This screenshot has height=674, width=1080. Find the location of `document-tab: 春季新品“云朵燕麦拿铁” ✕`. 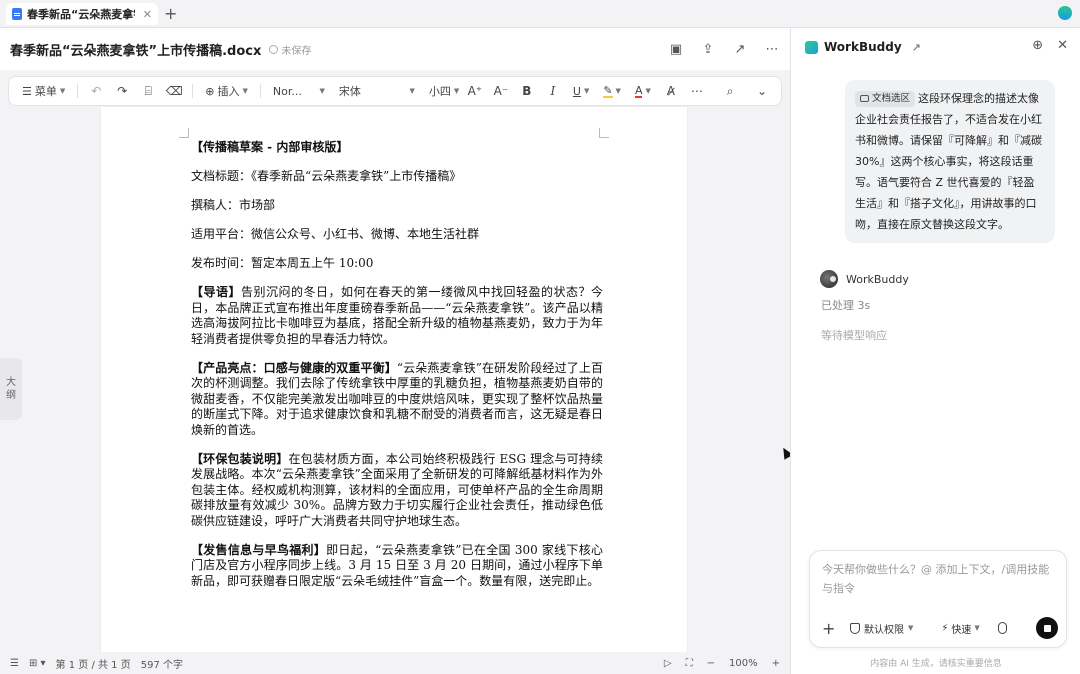

document-tab: 春季新品“云朵燕麦拿铁” ✕ is located at coordinates (82, 14).